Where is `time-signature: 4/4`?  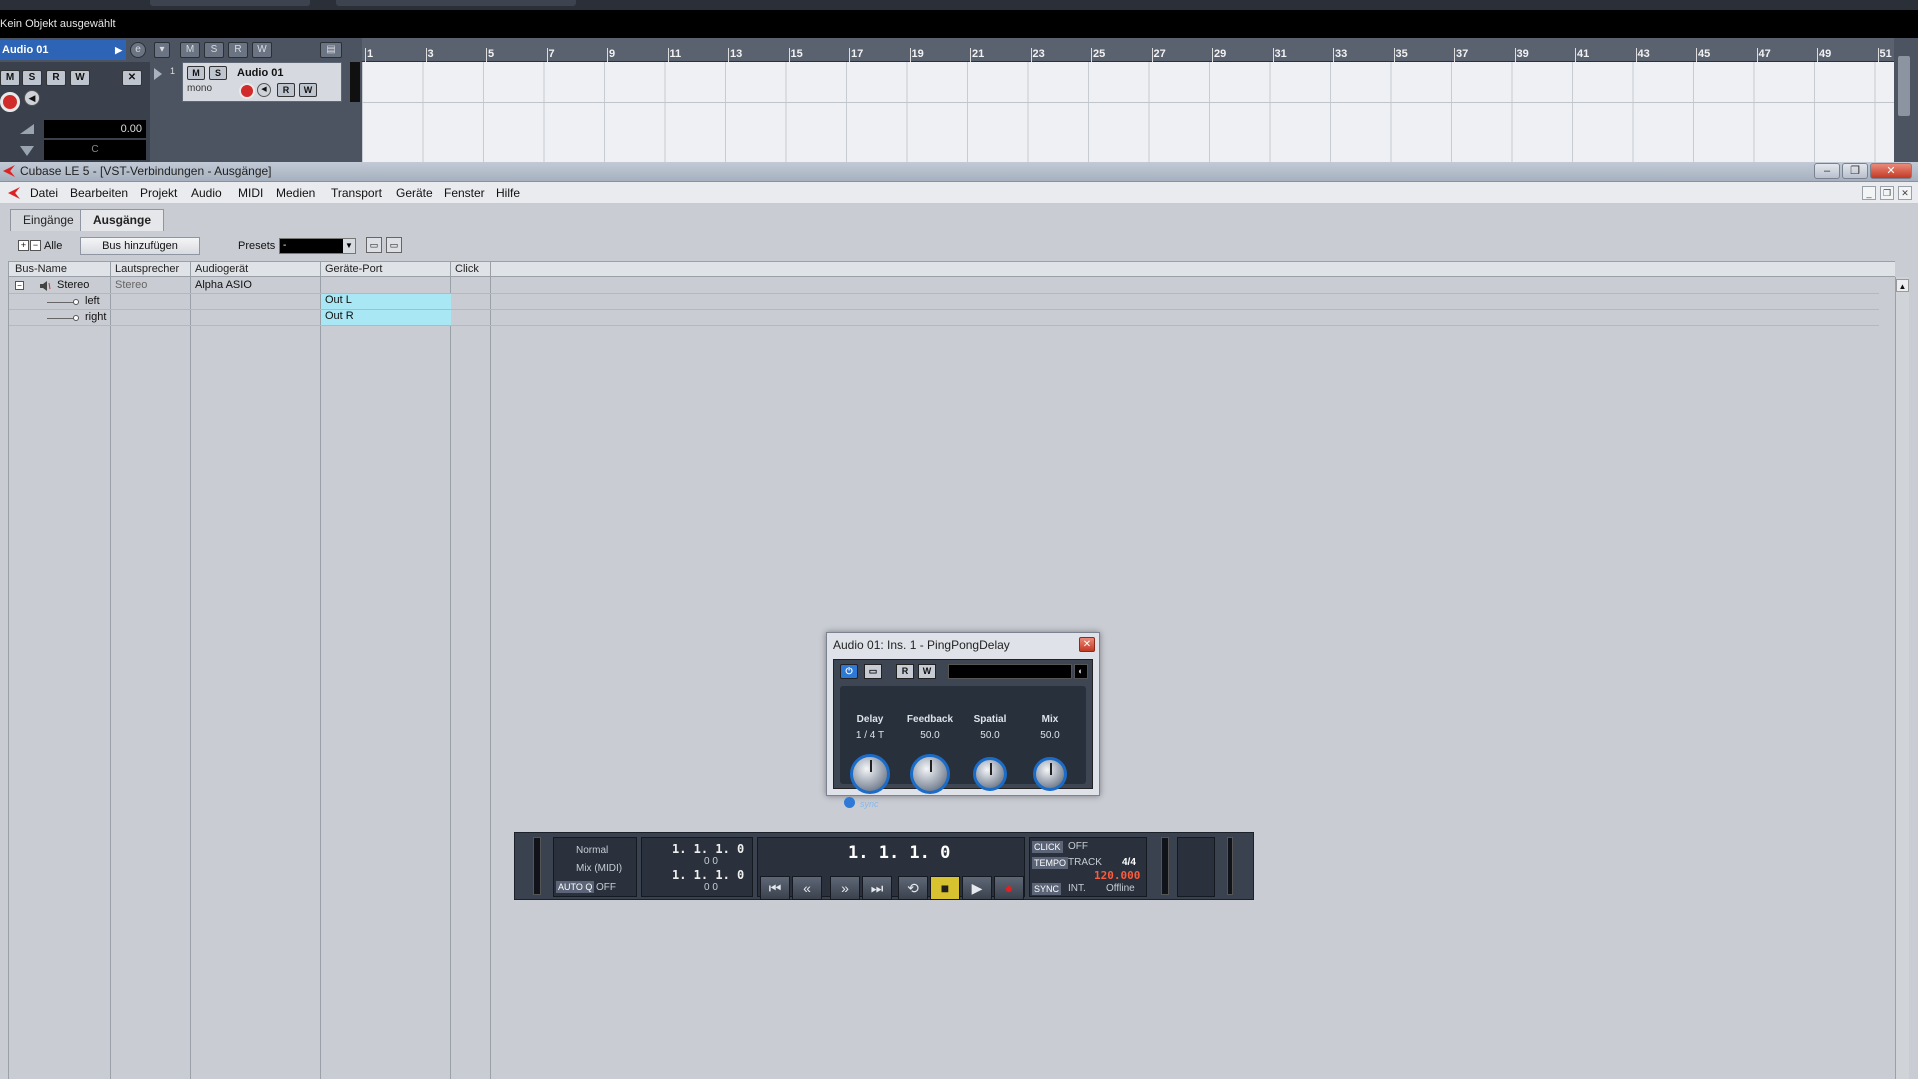 time-signature: 4/4 is located at coordinates (1129, 862).